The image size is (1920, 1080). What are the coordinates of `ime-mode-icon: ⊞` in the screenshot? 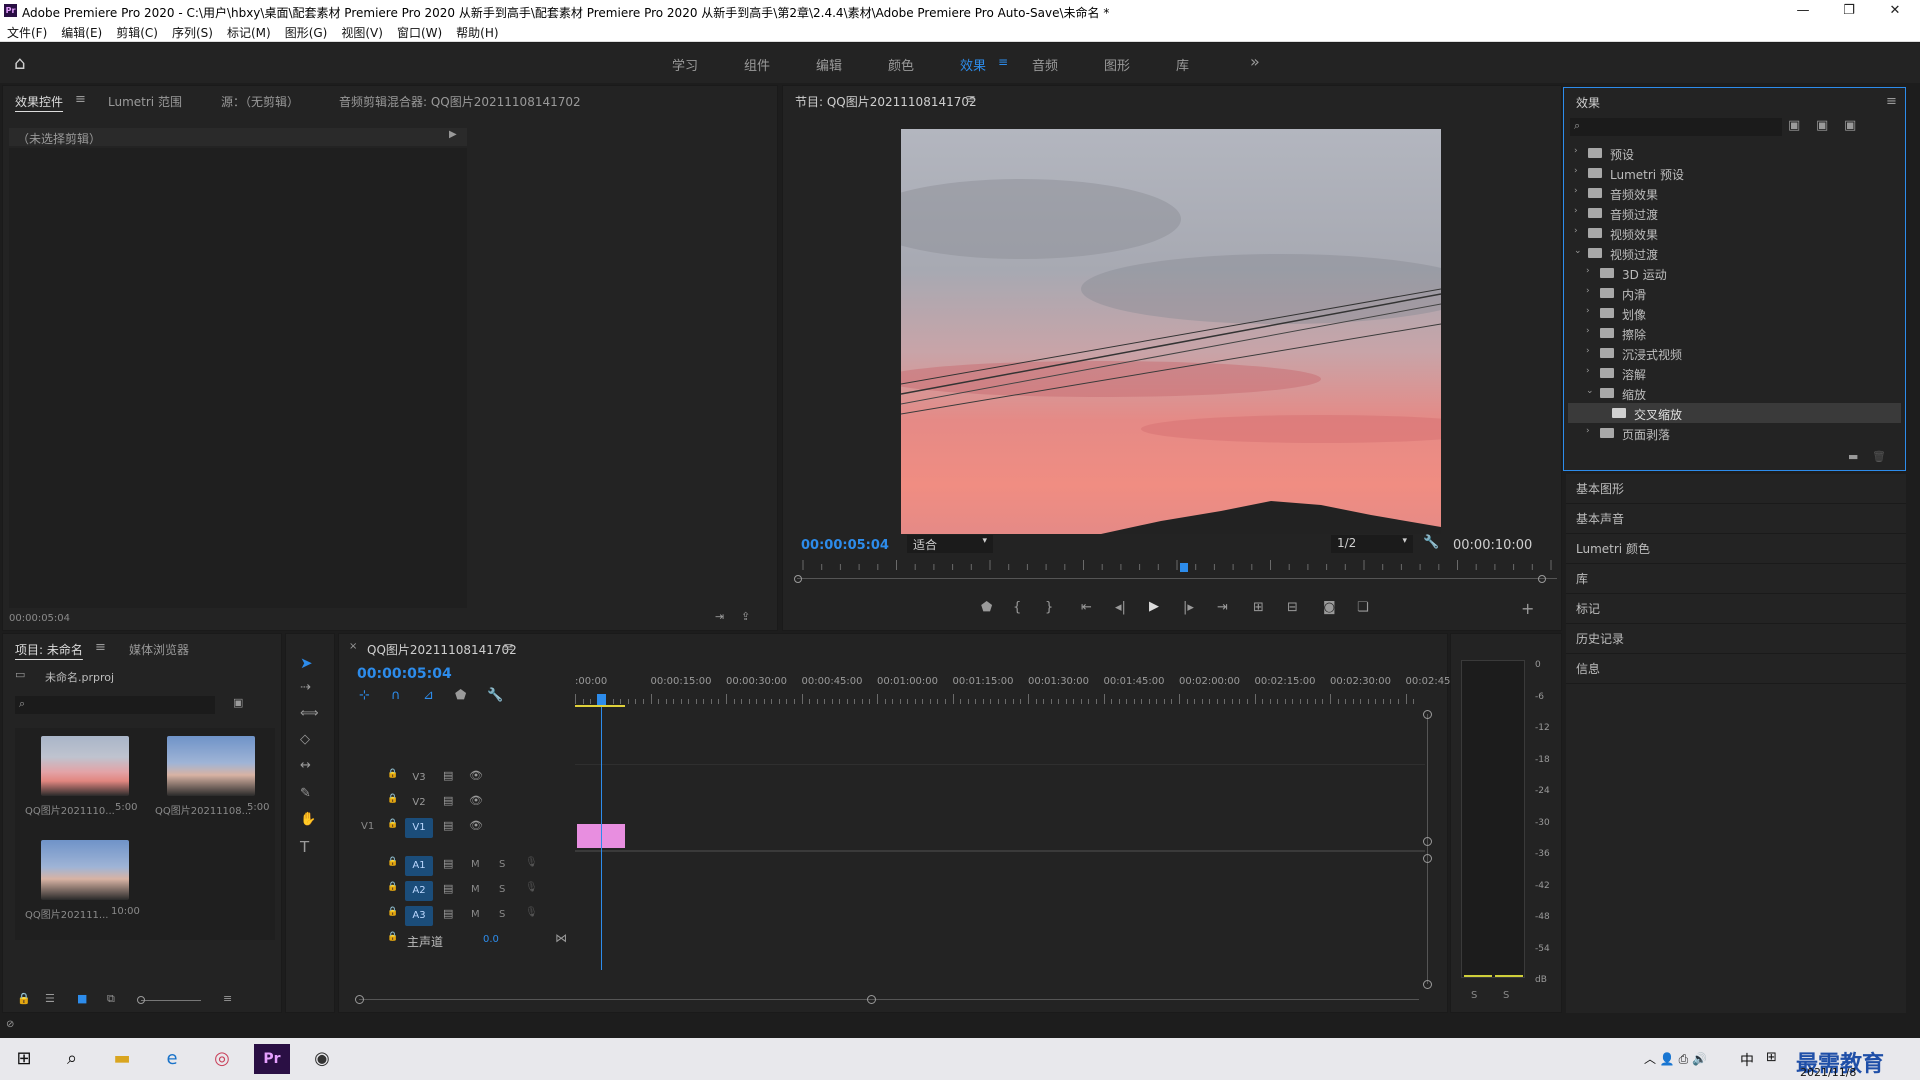 It's located at (1771, 1057).